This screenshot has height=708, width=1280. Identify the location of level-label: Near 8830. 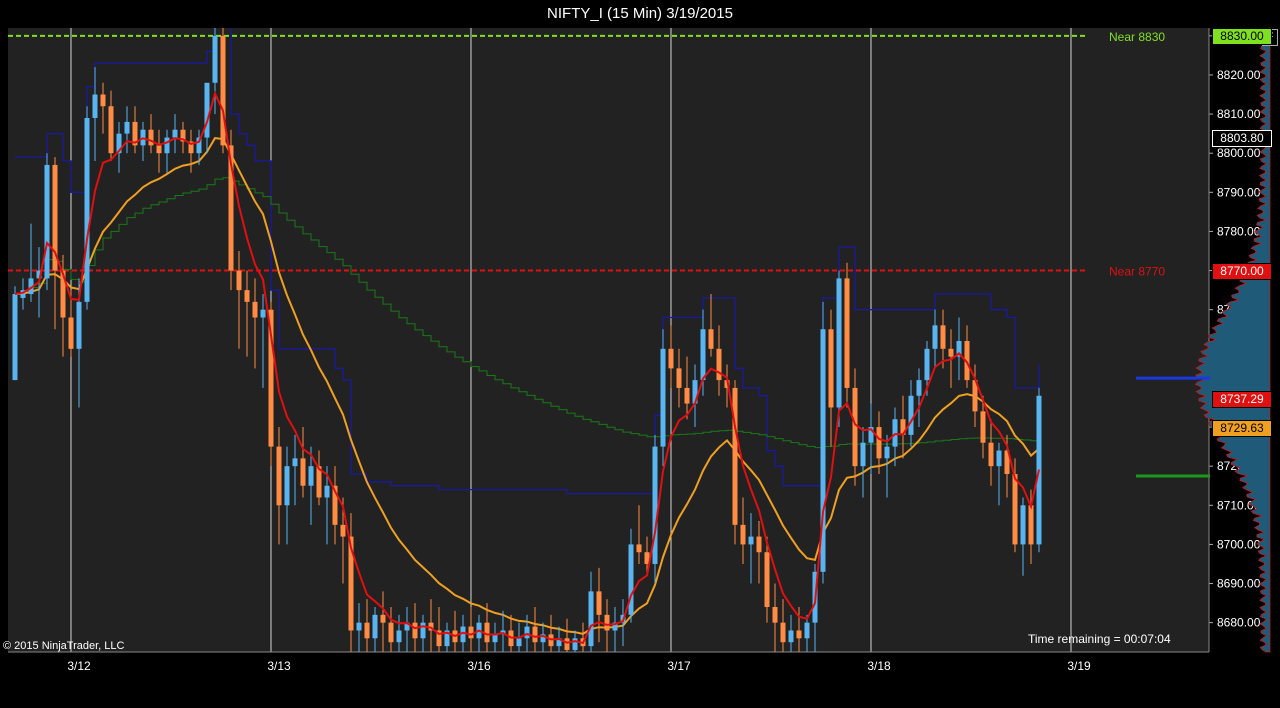
(1137, 37).